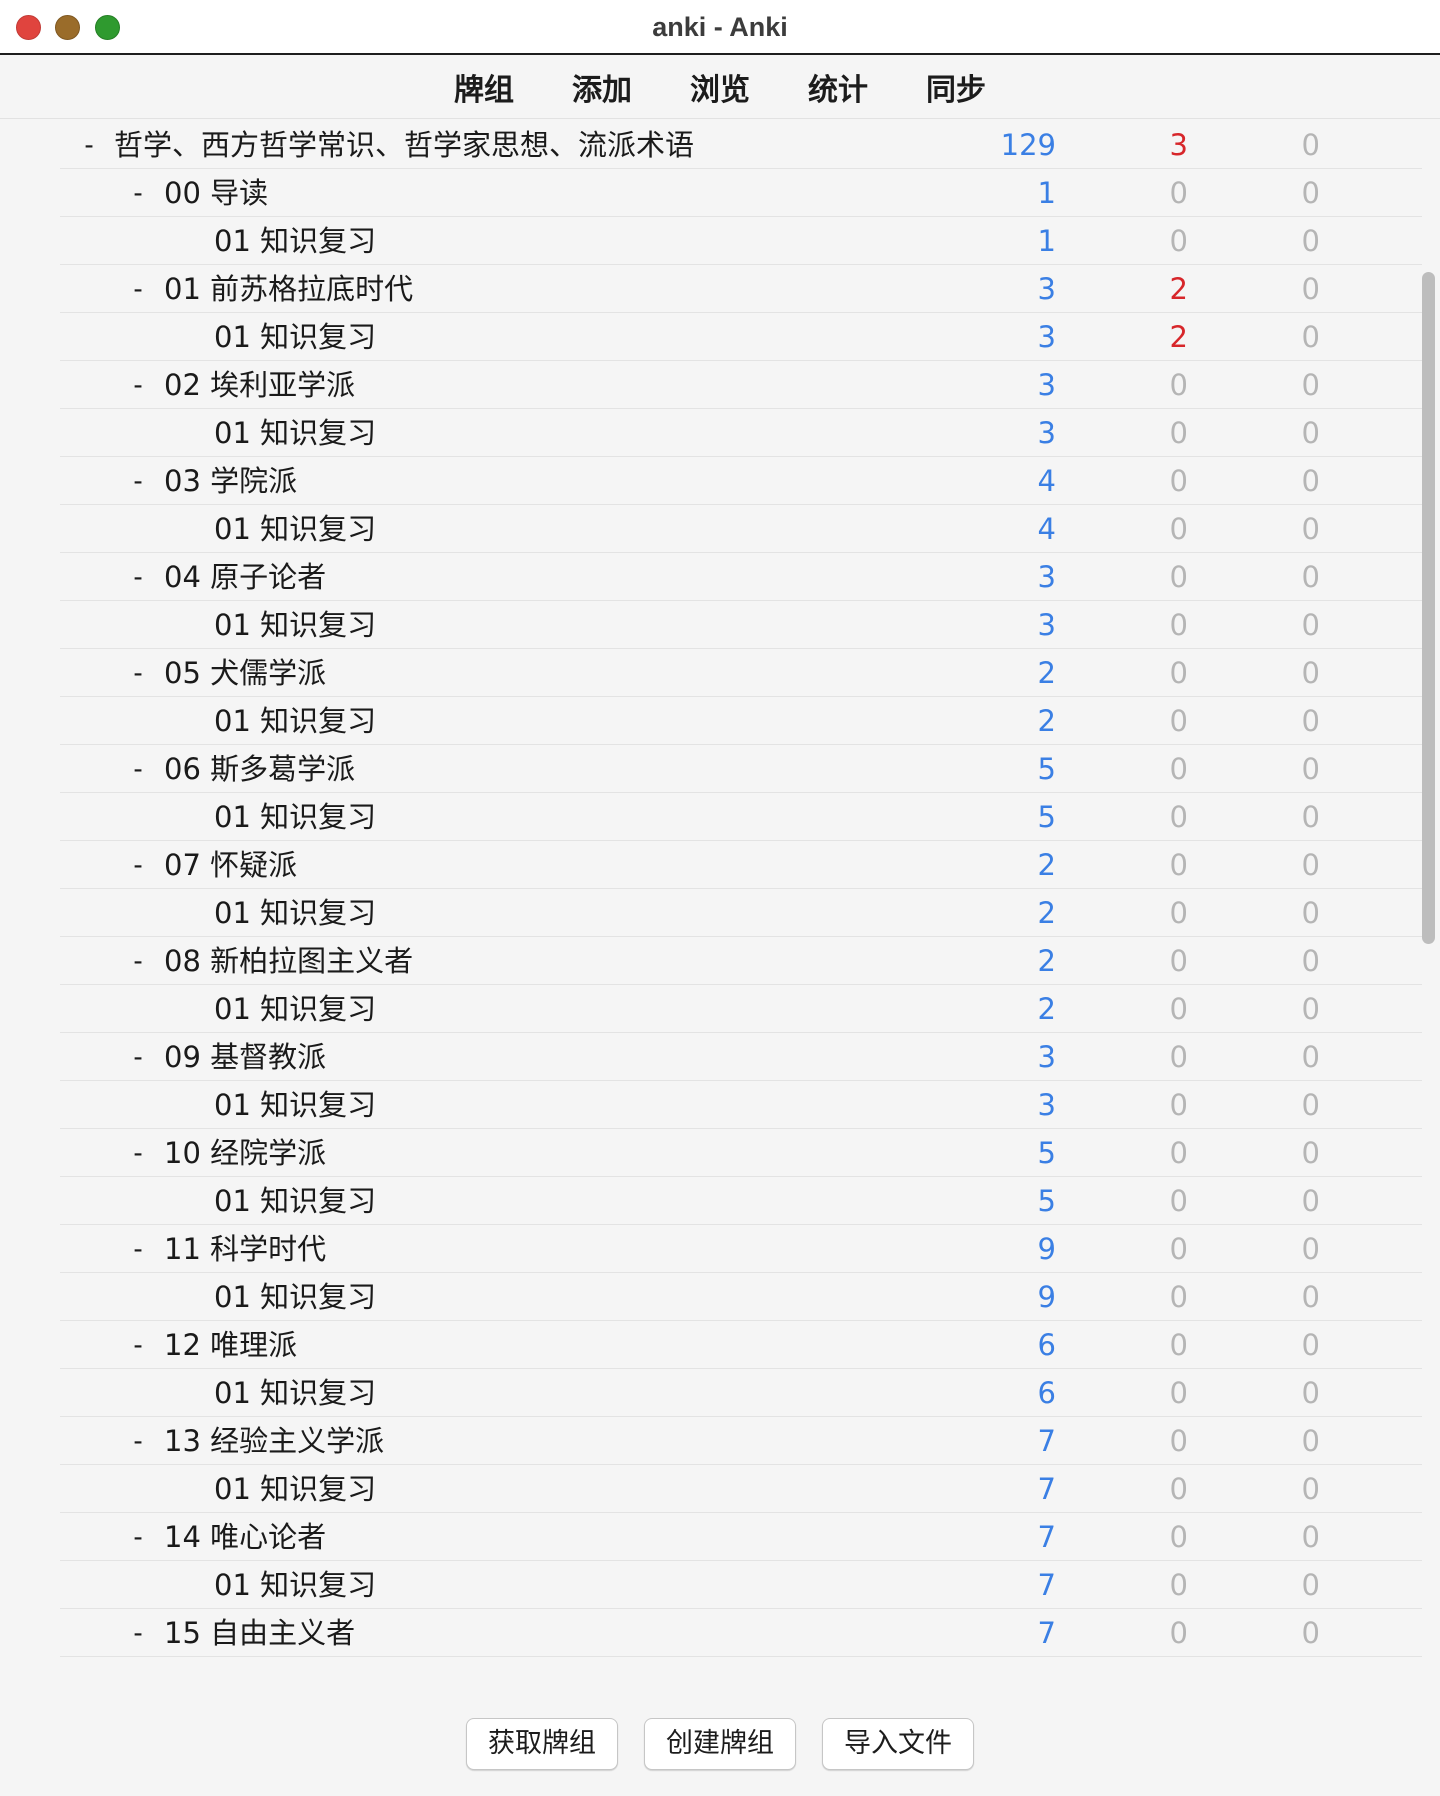 The width and height of the screenshot is (1440, 1796). I want to click on create-deck-button: 创建牌组, so click(720, 1744).